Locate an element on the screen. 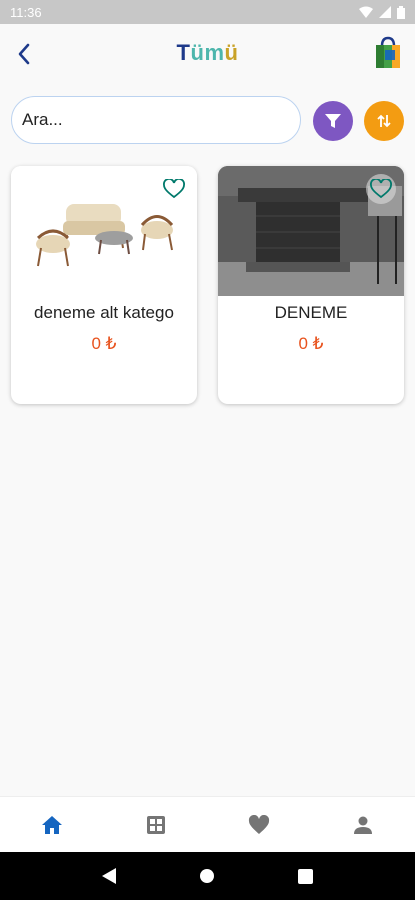 This screenshot has width=415, height=900. filter-button is located at coordinates (333, 121).